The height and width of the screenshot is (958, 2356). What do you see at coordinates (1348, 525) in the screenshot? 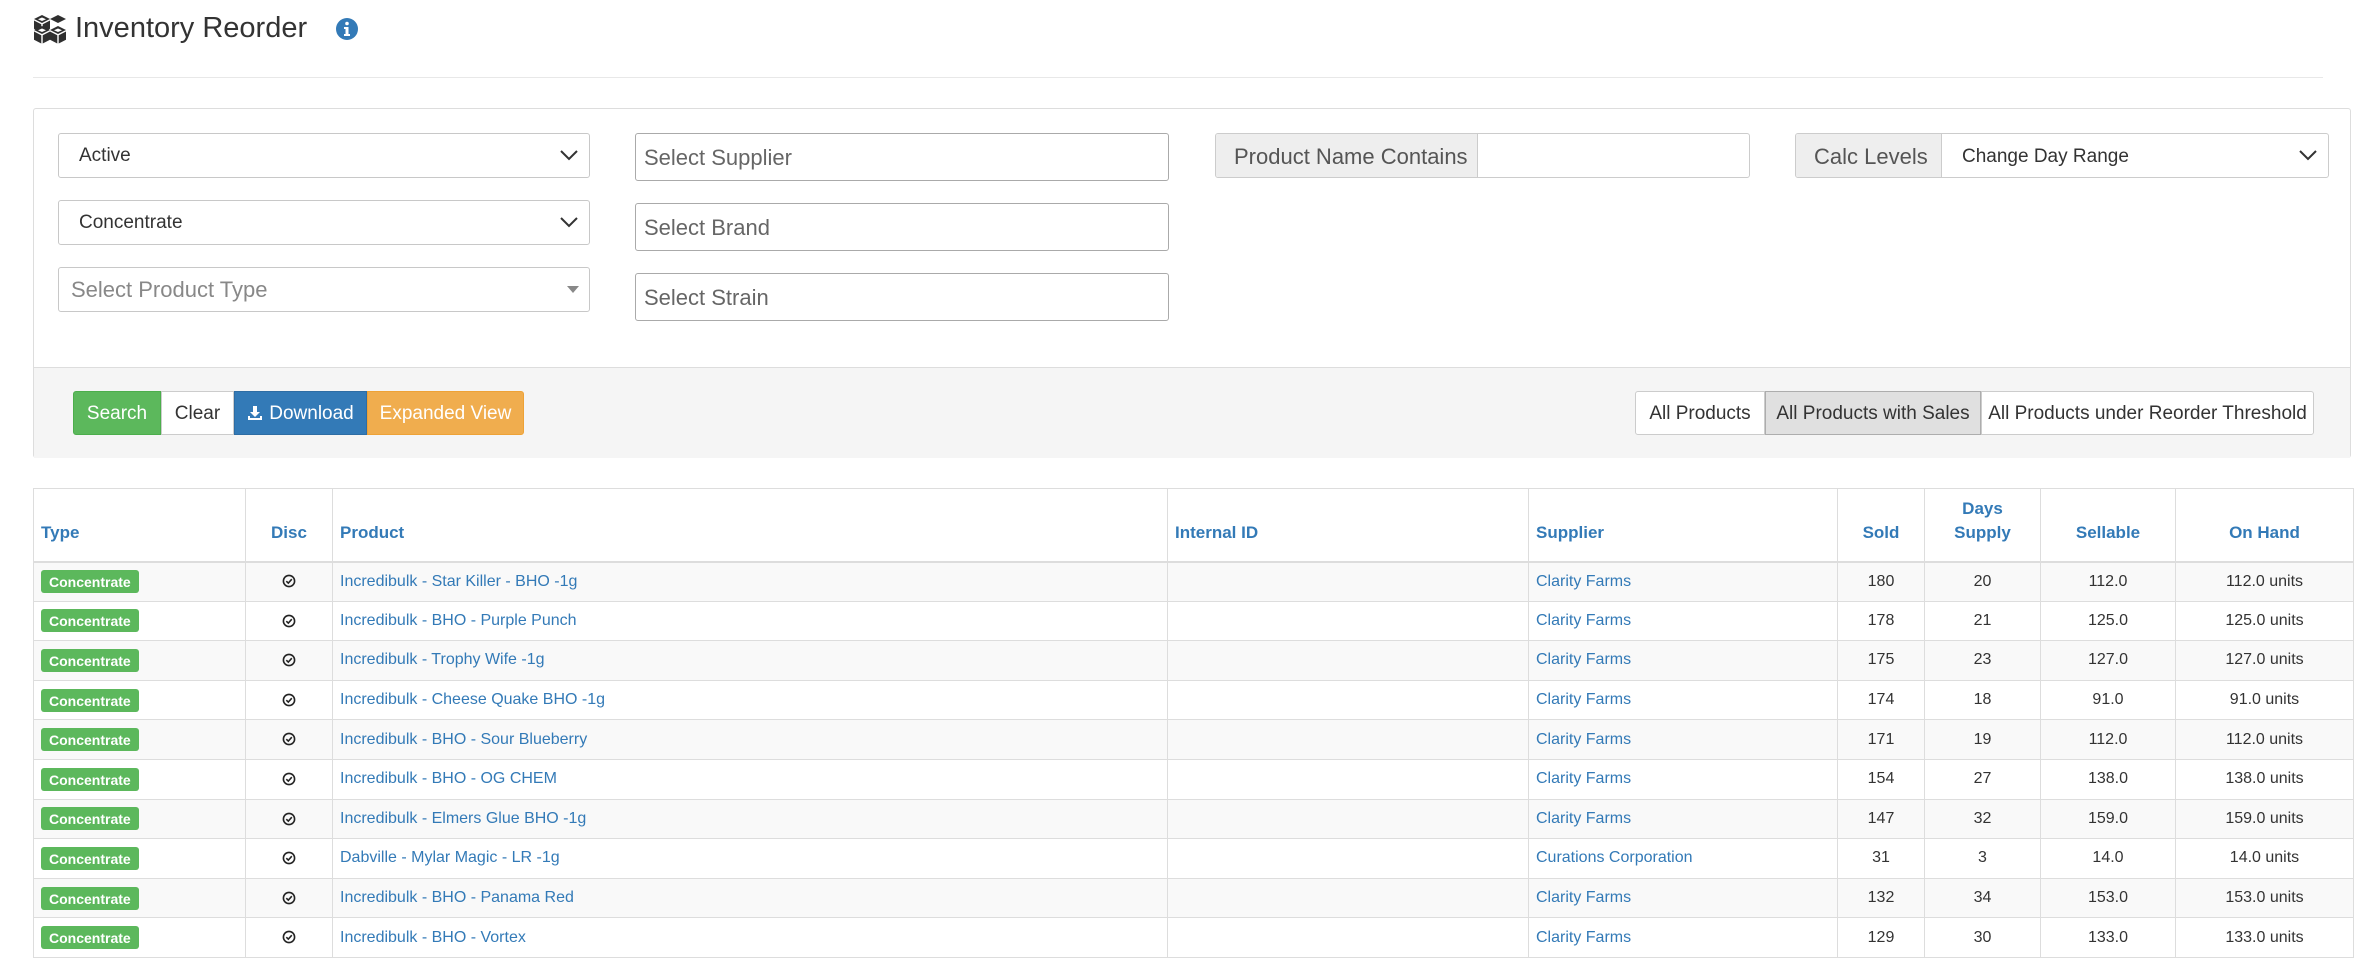
I see `col-header-internal-id: Internal ID` at bounding box center [1348, 525].